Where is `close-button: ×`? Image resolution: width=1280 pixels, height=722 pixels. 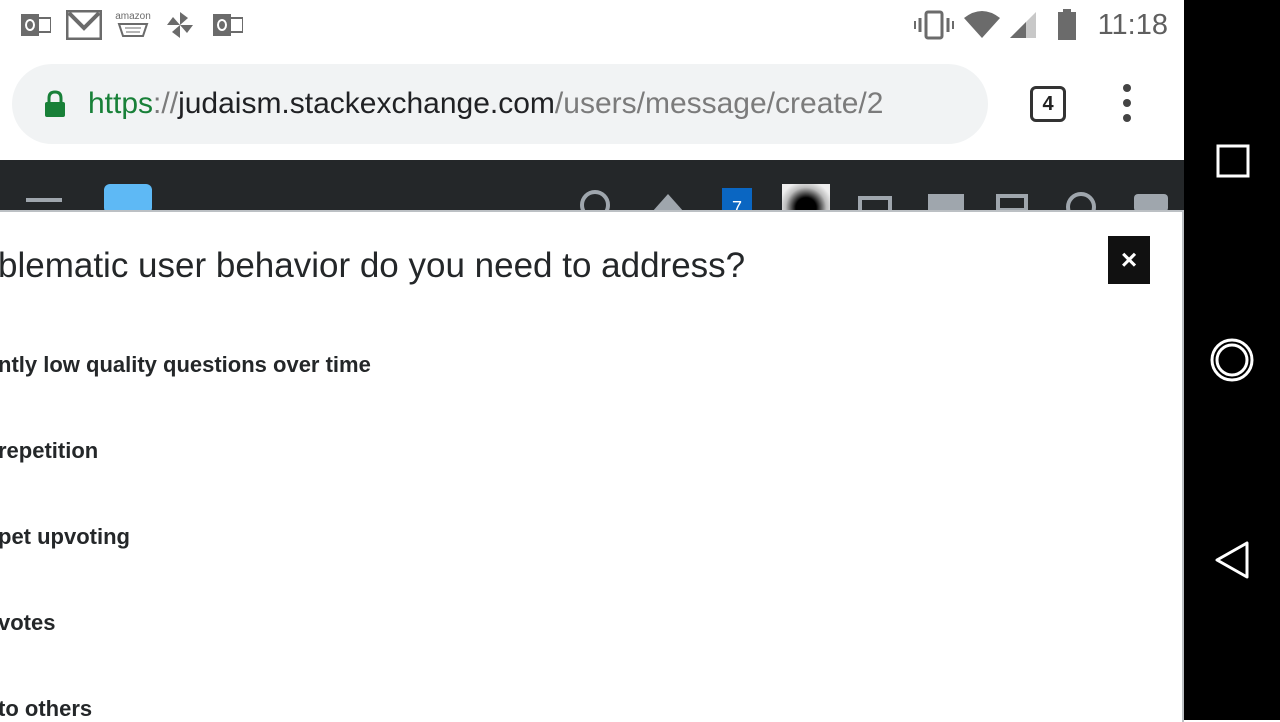
close-button: × is located at coordinates (1129, 260).